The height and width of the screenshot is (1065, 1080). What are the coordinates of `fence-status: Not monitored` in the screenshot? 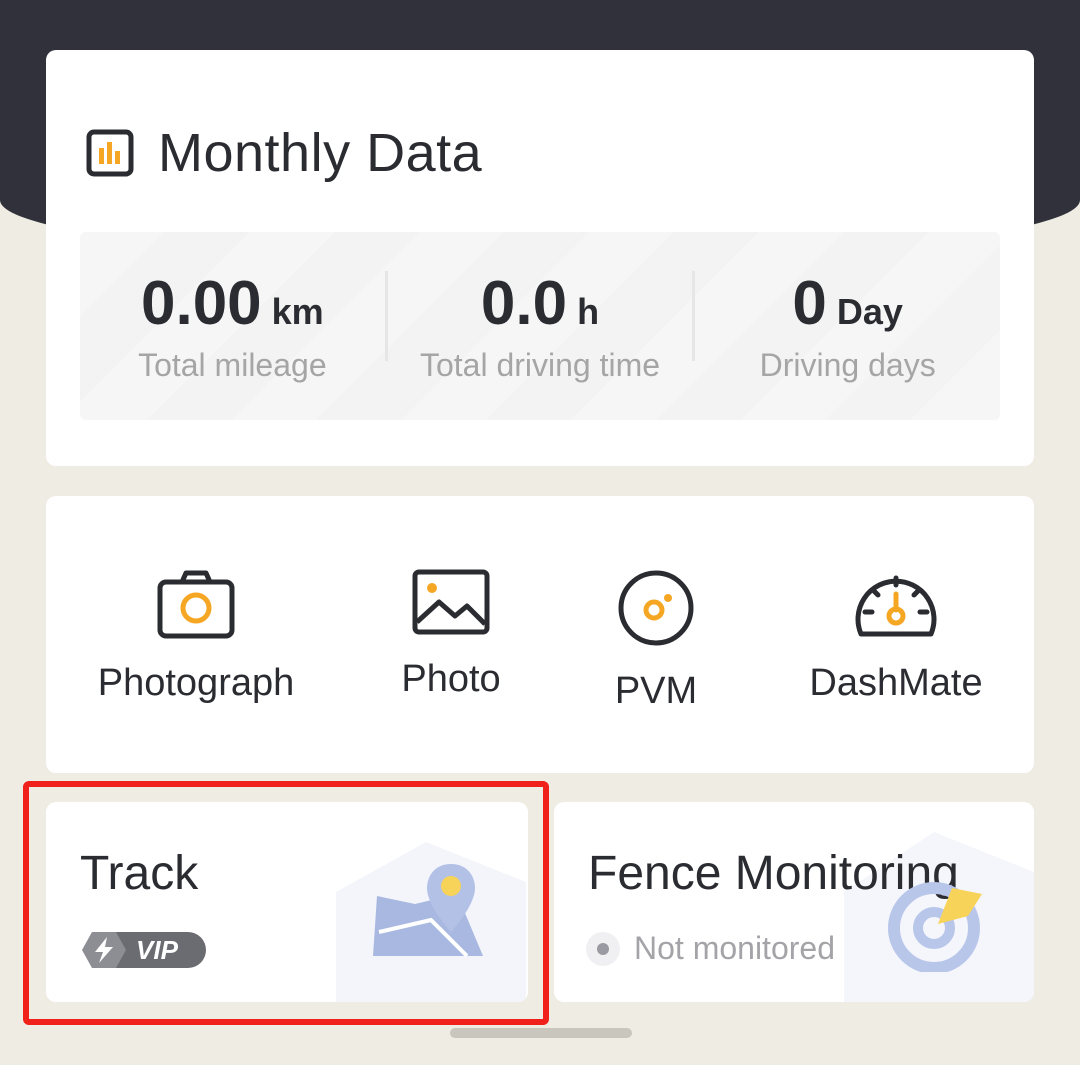 It's located at (710, 948).